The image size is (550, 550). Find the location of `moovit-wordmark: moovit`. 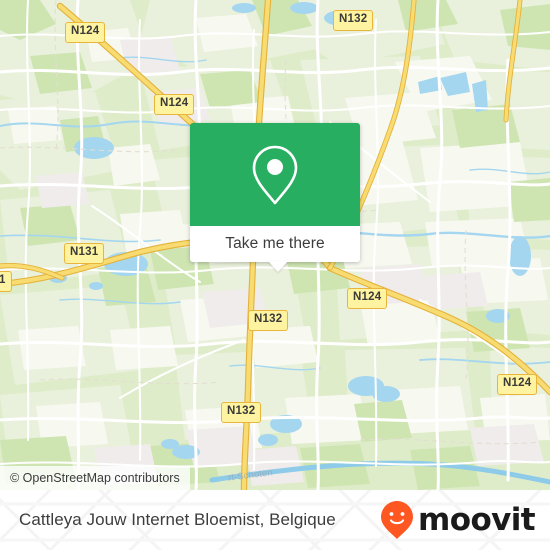

moovit-wordmark: moovit is located at coordinates (477, 519).